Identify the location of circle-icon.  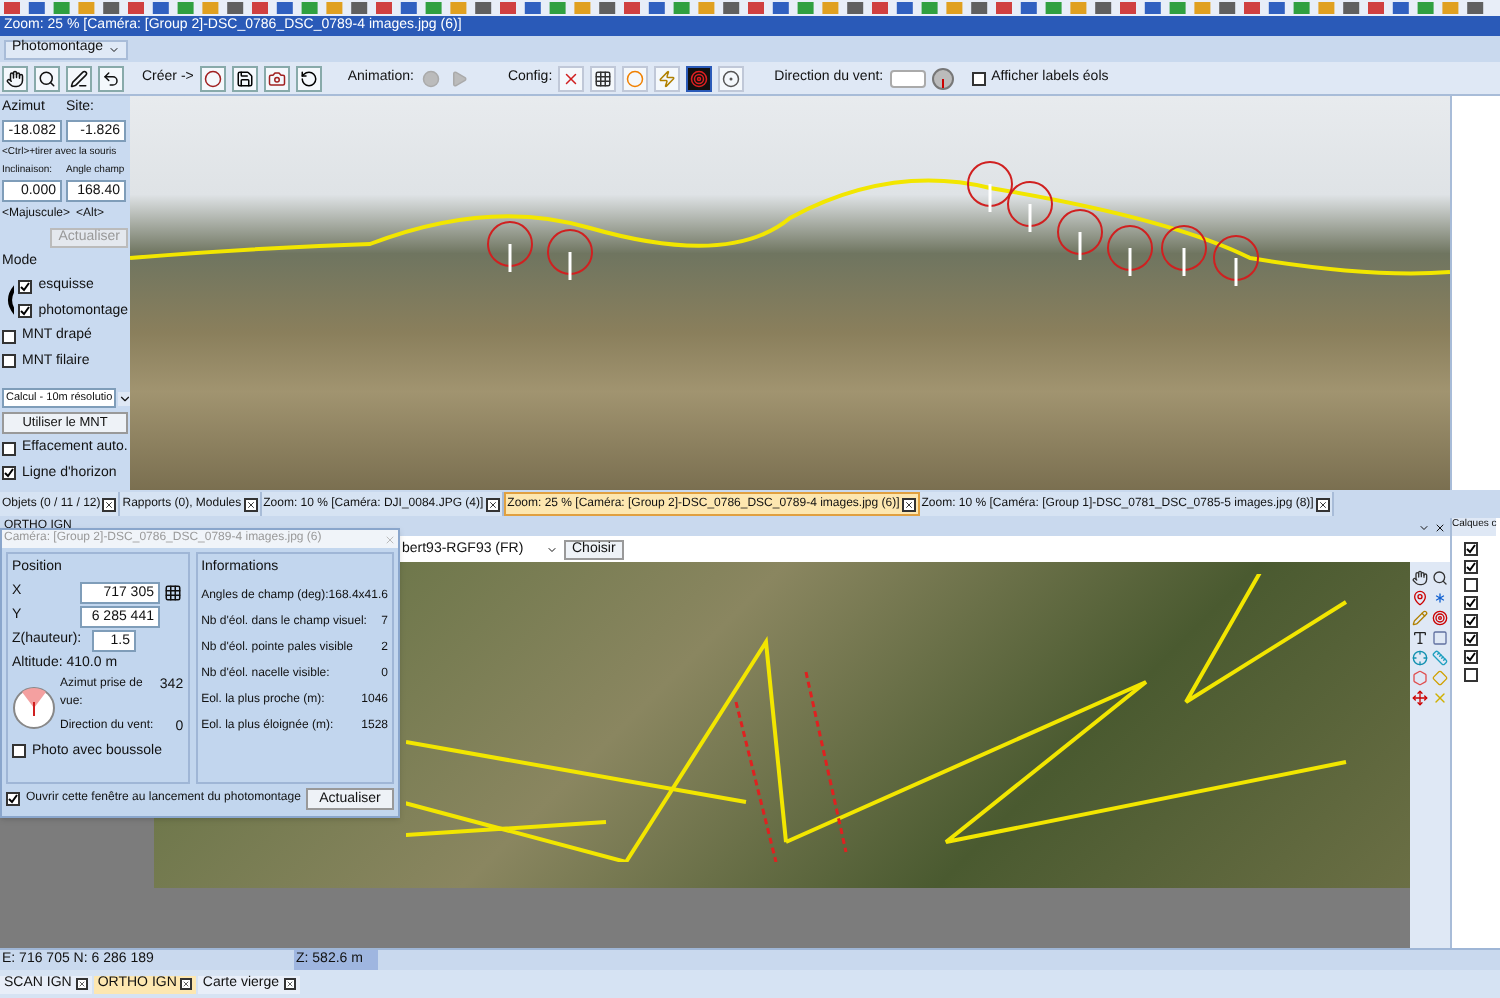
(212, 78).